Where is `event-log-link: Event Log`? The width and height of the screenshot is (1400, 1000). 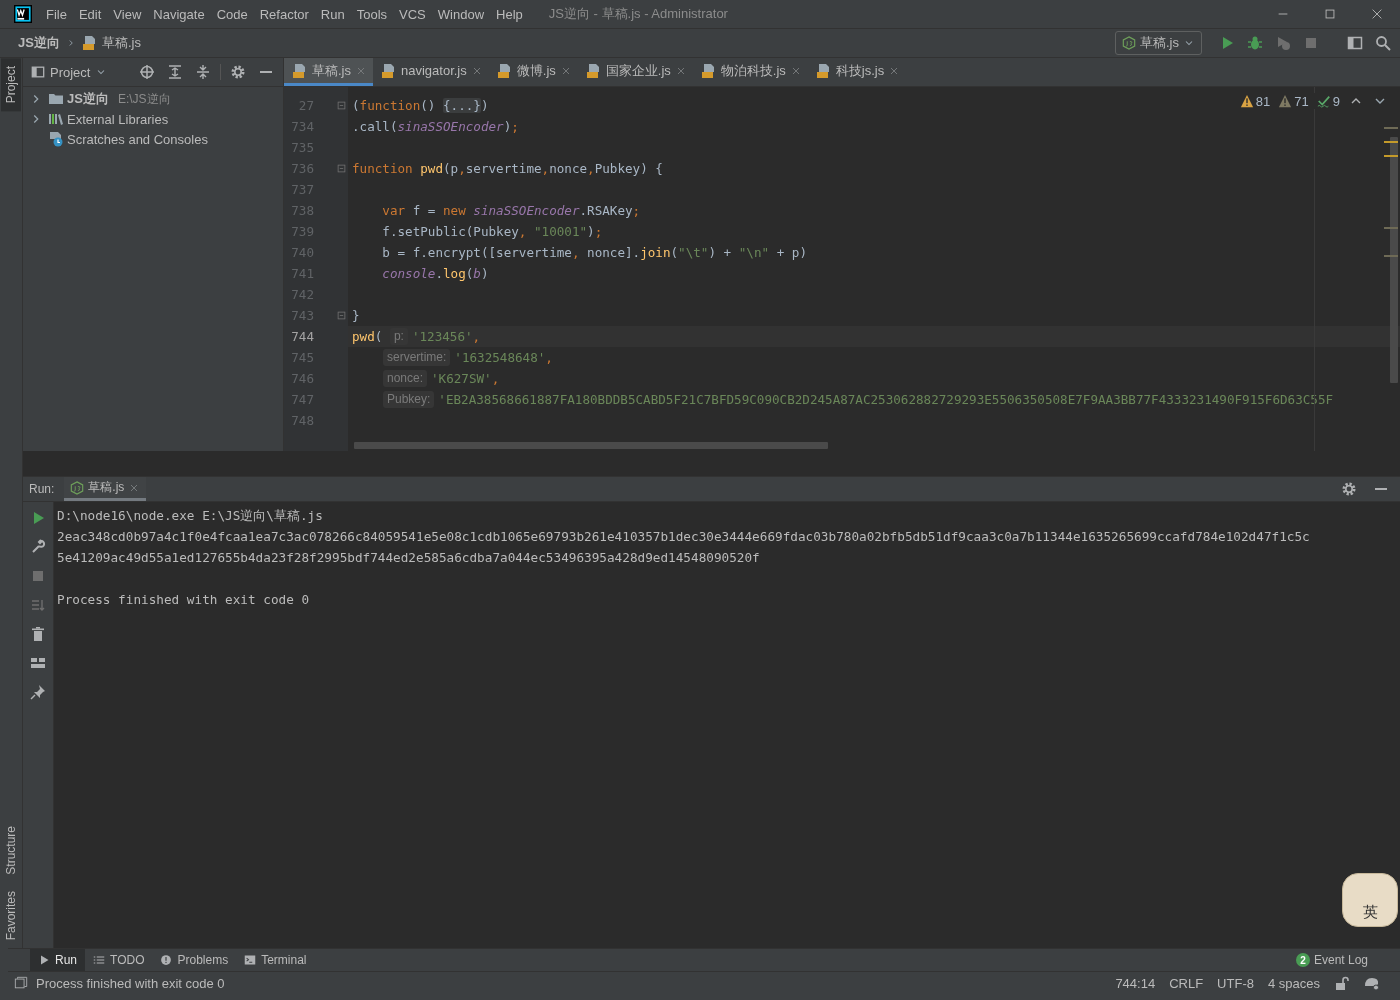 event-log-link: Event Log is located at coordinates (1340, 960).